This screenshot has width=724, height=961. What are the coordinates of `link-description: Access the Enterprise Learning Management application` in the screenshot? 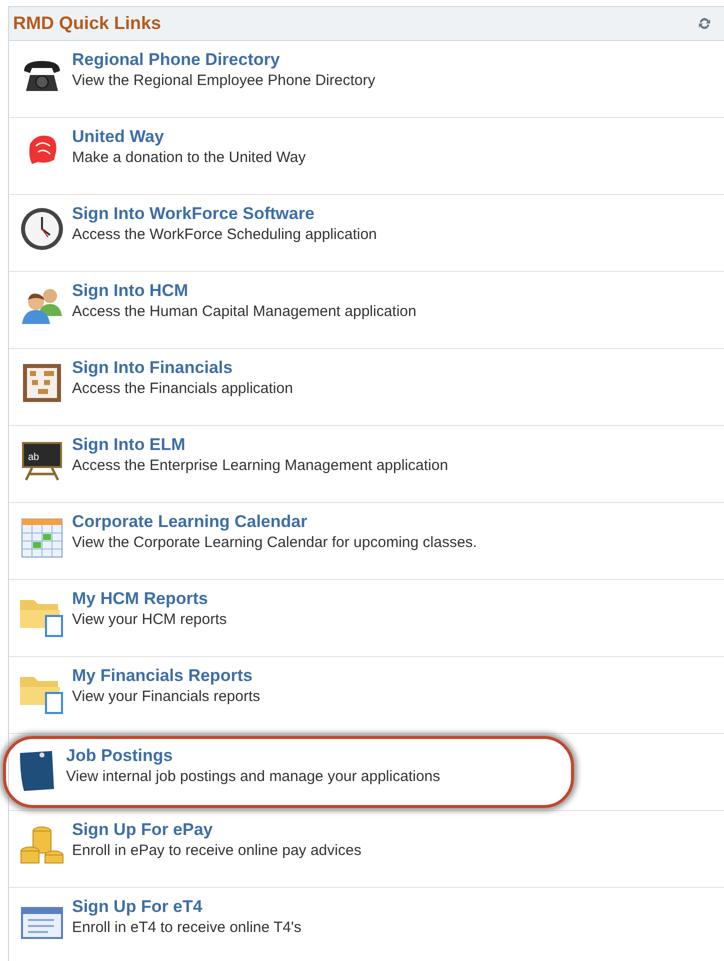 It's located at (260, 465).